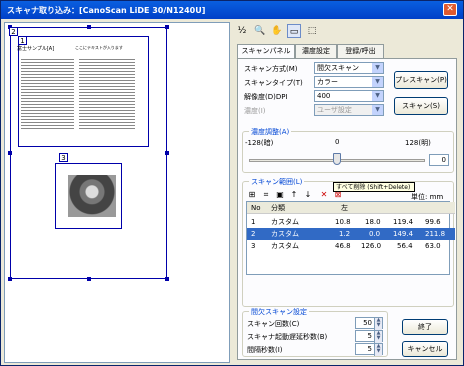 Image resolution: width=464 pixels, height=366 pixels. I want to click on cell-left: 46.8, so click(343, 246).